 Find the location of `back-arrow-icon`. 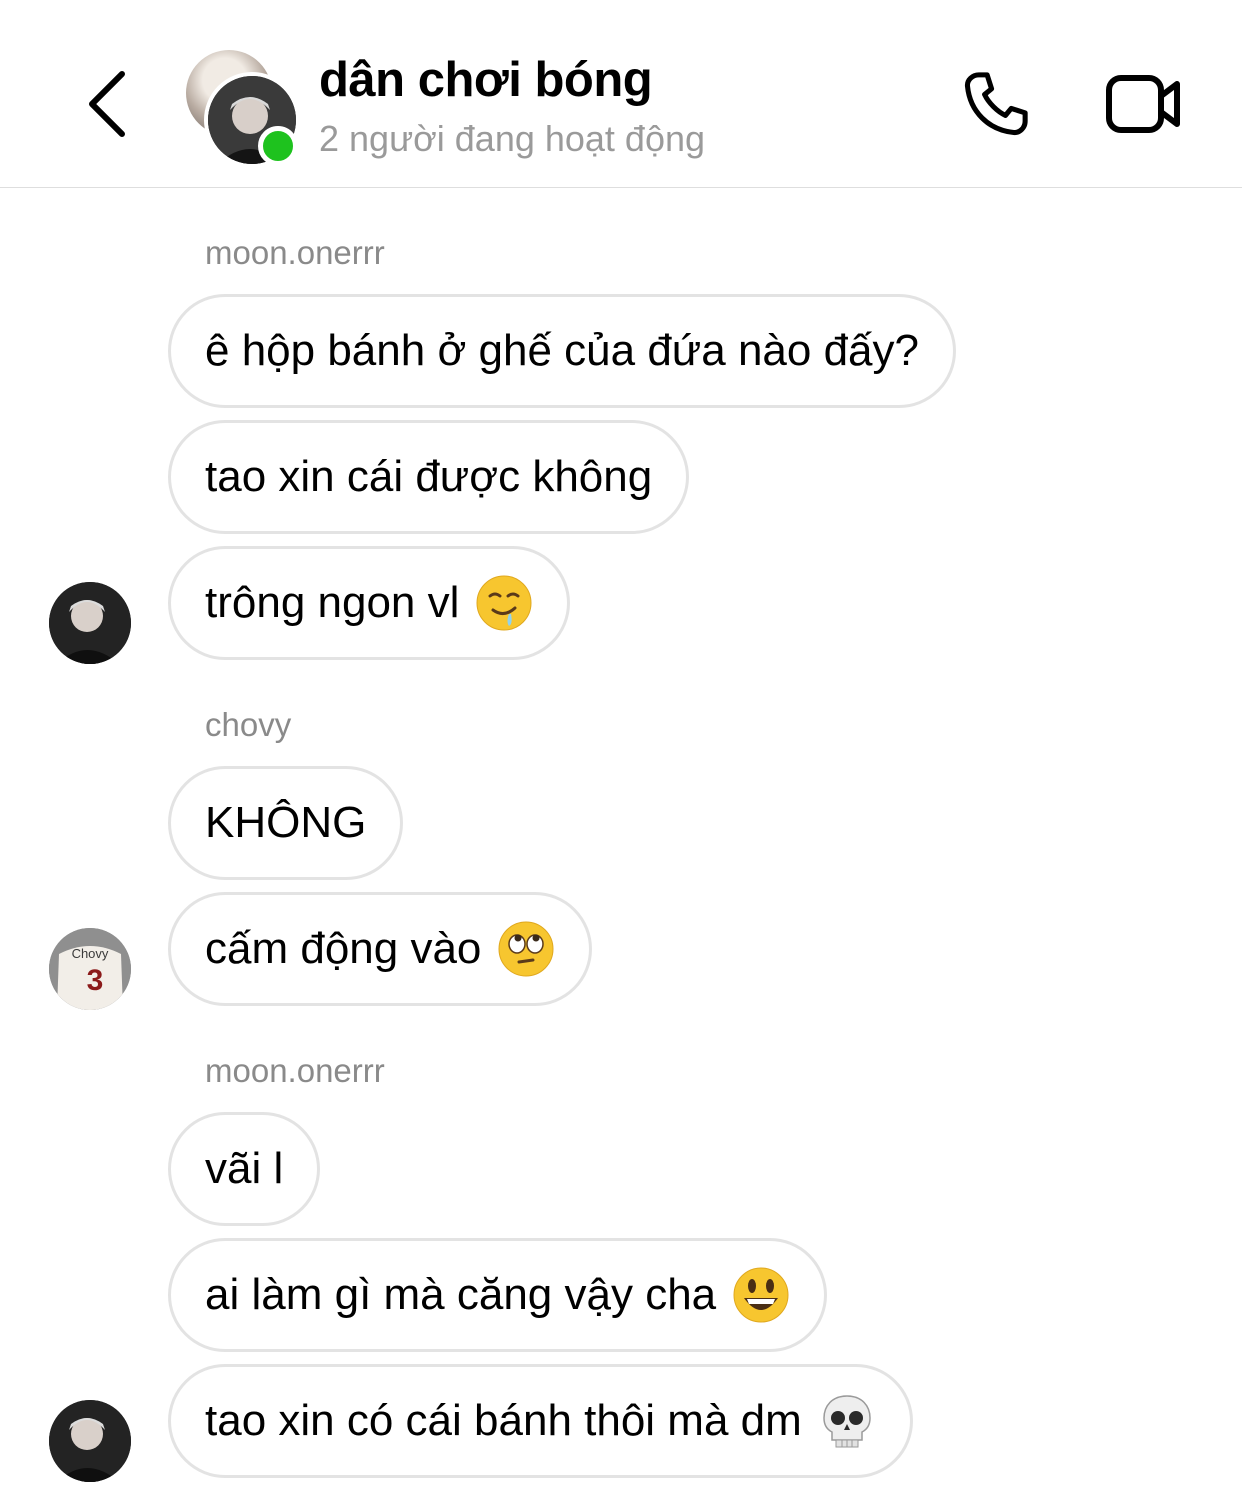

back-arrow-icon is located at coordinates (107, 104).